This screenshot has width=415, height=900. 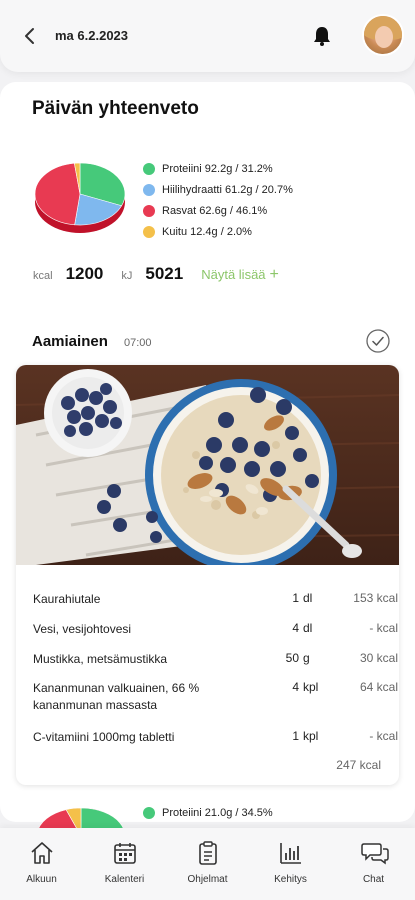 I want to click on avatar, so click(x=383, y=35).